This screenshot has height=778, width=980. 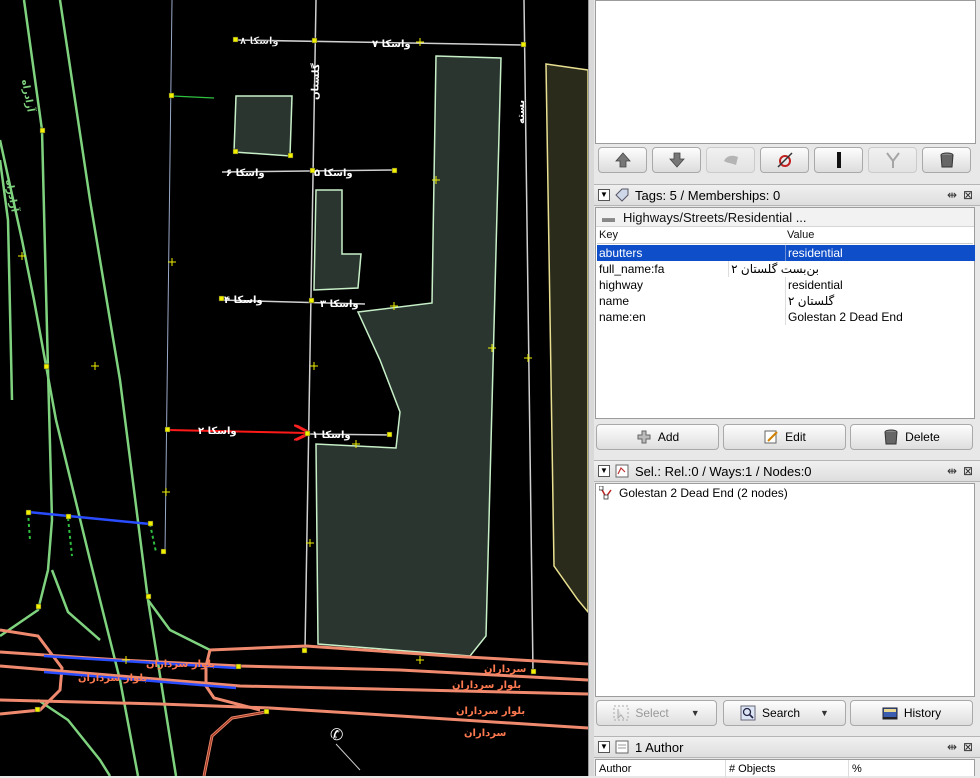 I want to click on tag-key: name, so click(x=614, y=301).